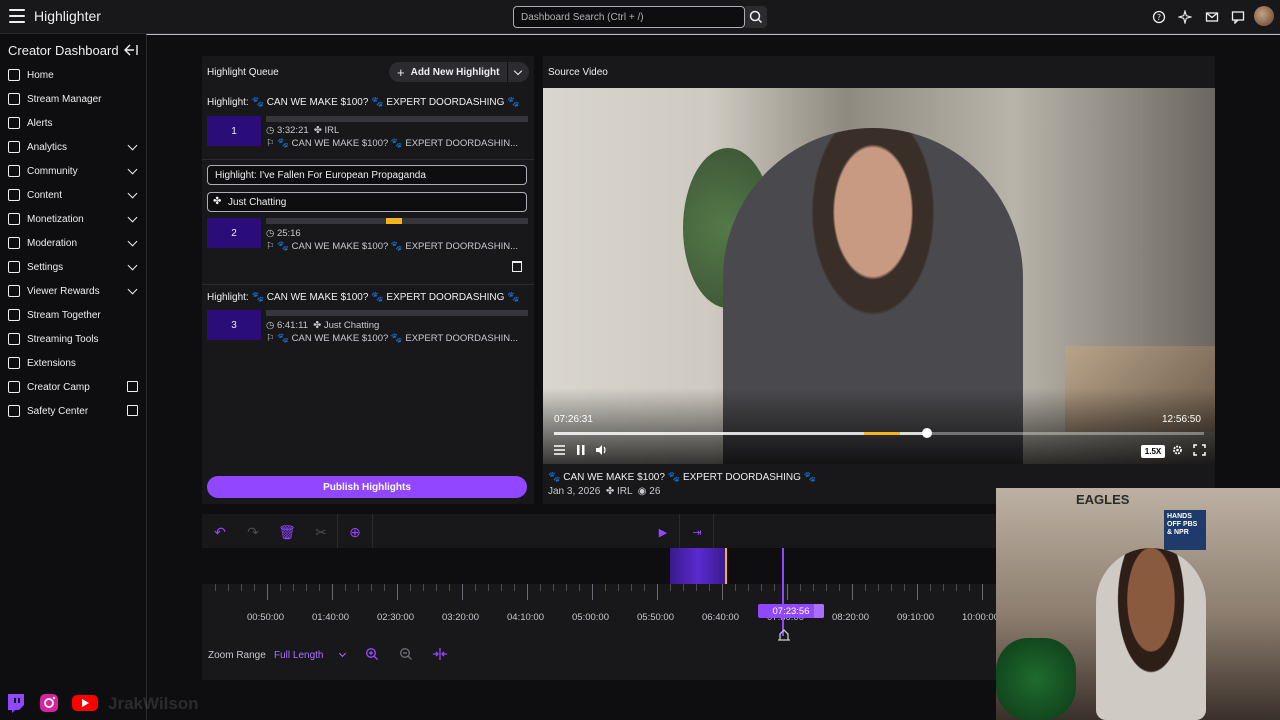 This screenshot has height=720, width=1280. What do you see at coordinates (698, 566) in the screenshot?
I see `highlight-segment` at bounding box center [698, 566].